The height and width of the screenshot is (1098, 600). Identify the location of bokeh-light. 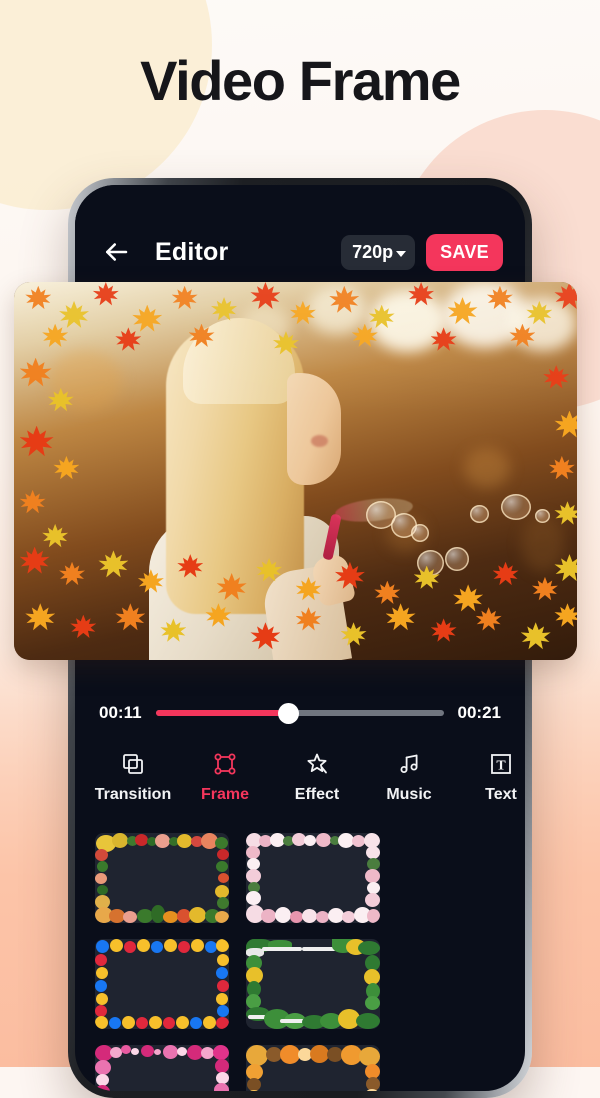
(542, 544).